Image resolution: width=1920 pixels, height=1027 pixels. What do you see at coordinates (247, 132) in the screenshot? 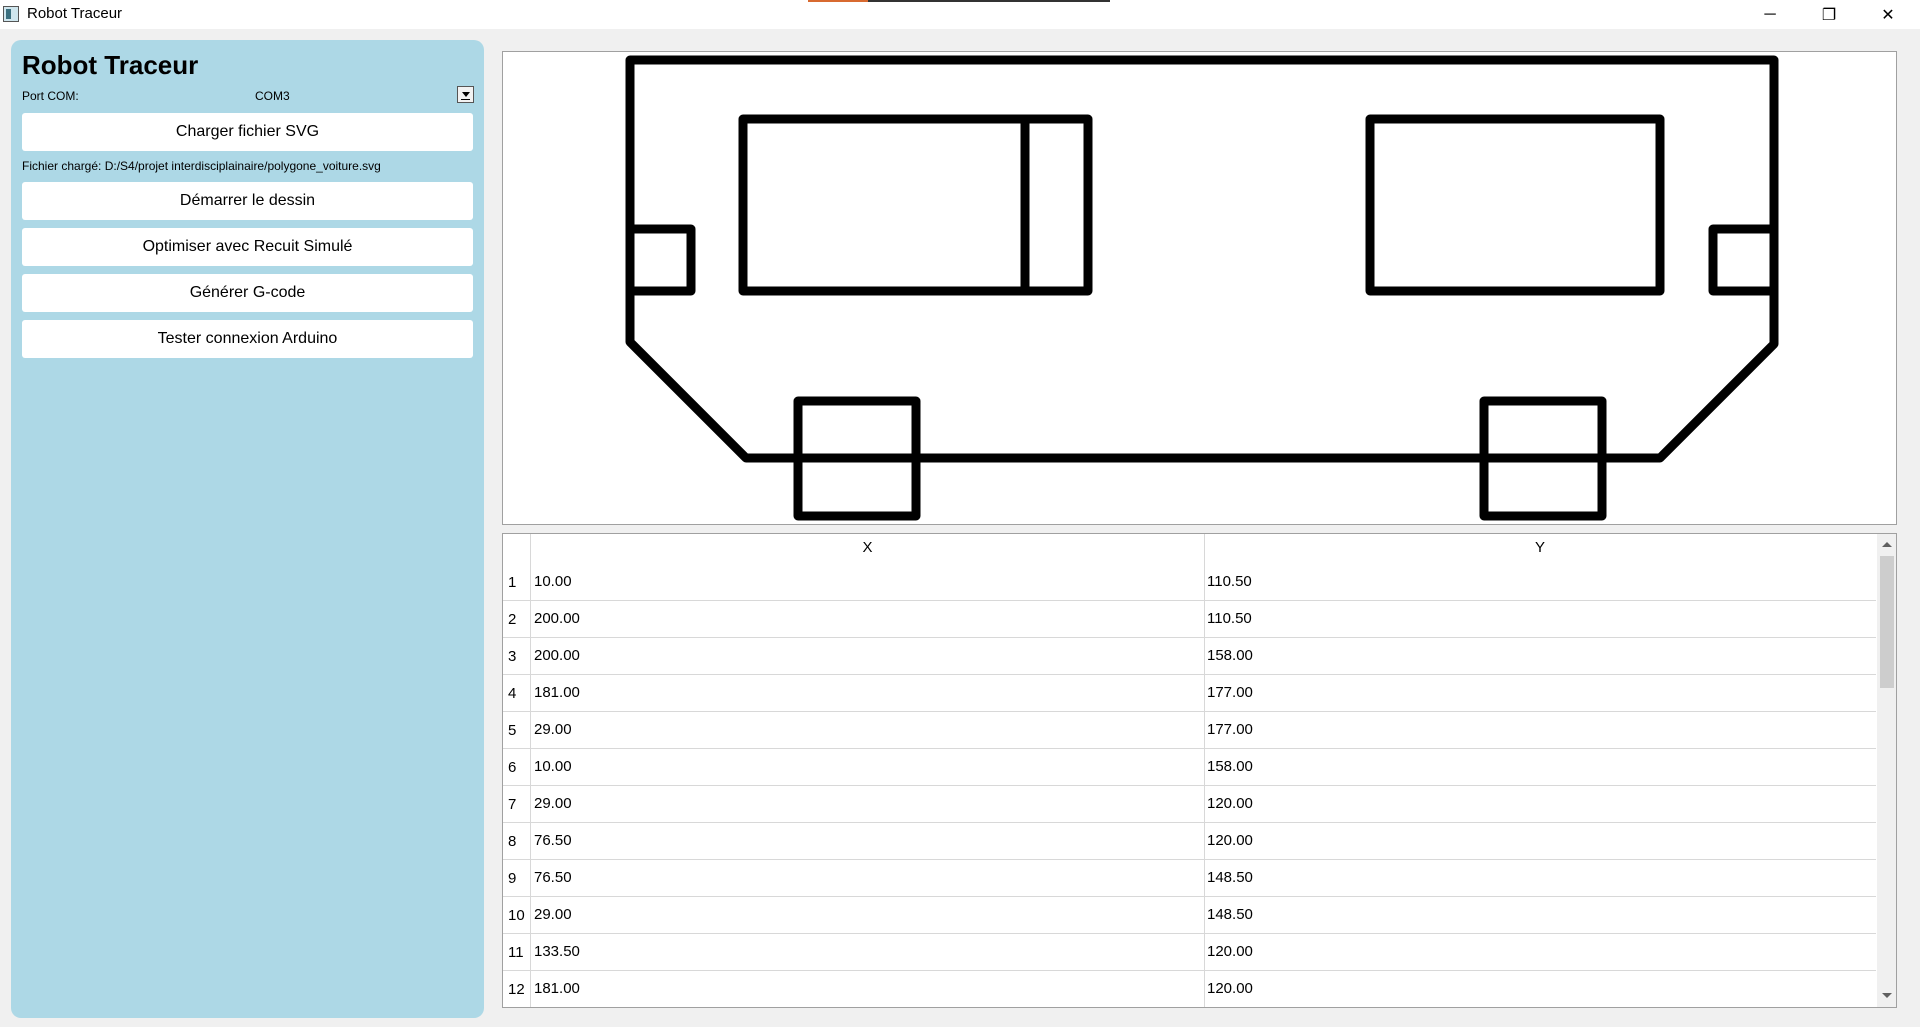
I see `load-svg-button: Charger fichier SVG` at bounding box center [247, 132].